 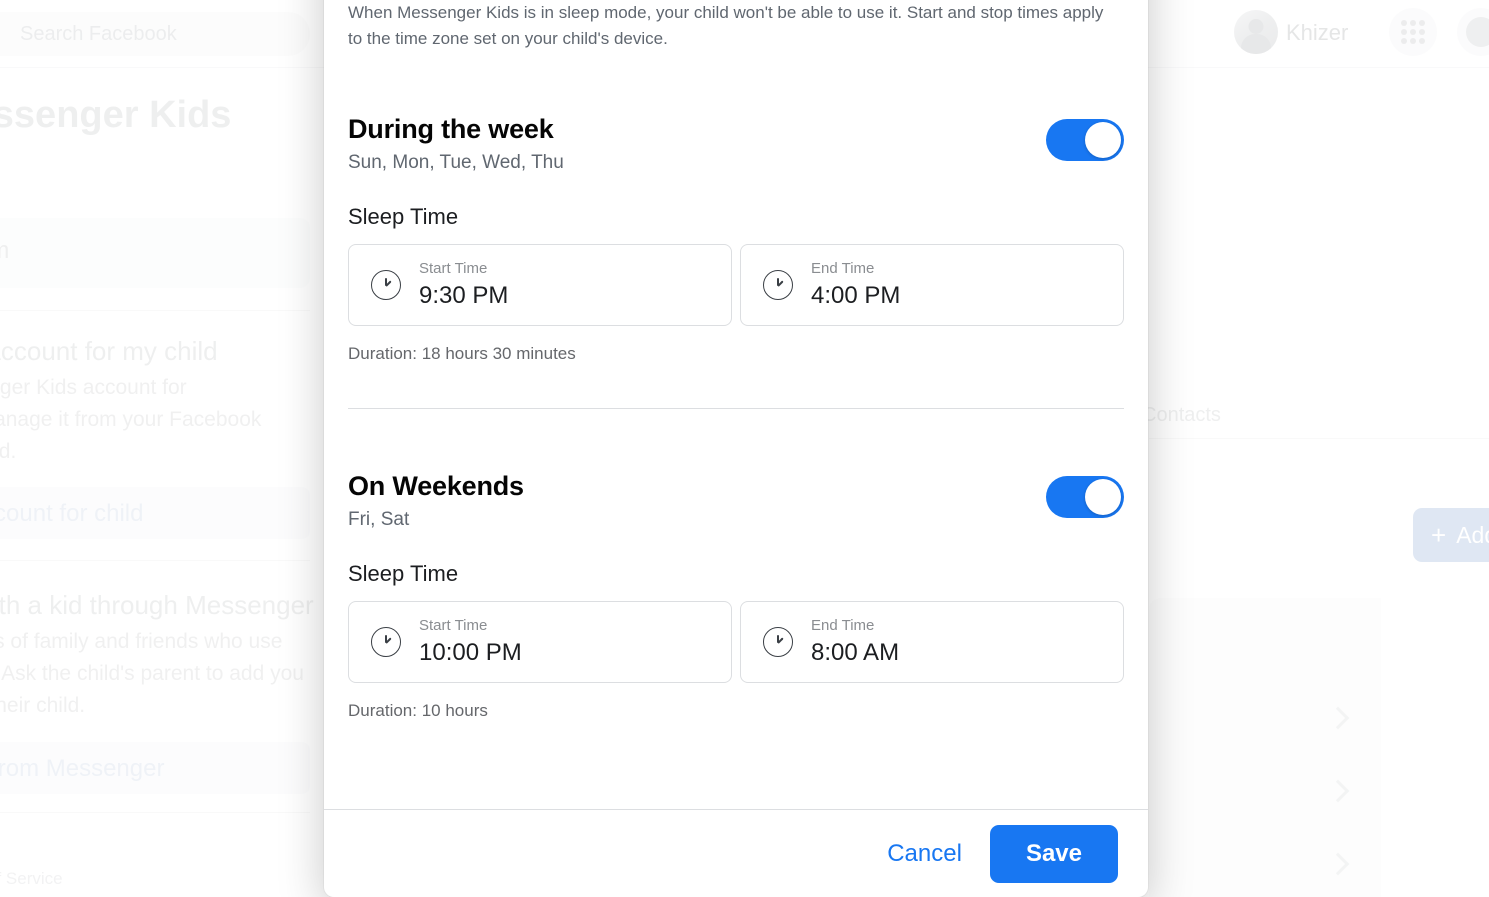 What do you see at coordinates (403, 216) in the screenshot?
I see `weekday-sleep-time-label: Sleep Time` at bounding box center [403, 216].